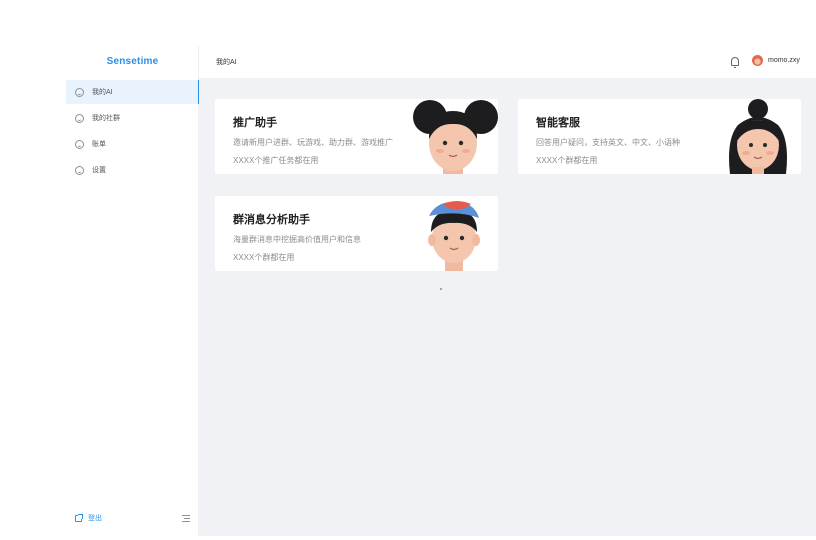 The width and height of the screenshot is (816, 540). What do you see at coordinates (133, 291) in the screenshot?
I see `sidebar: Sensetime 我的AI 我的社群 账单 设置 登出` at bounding box center [133, 291].